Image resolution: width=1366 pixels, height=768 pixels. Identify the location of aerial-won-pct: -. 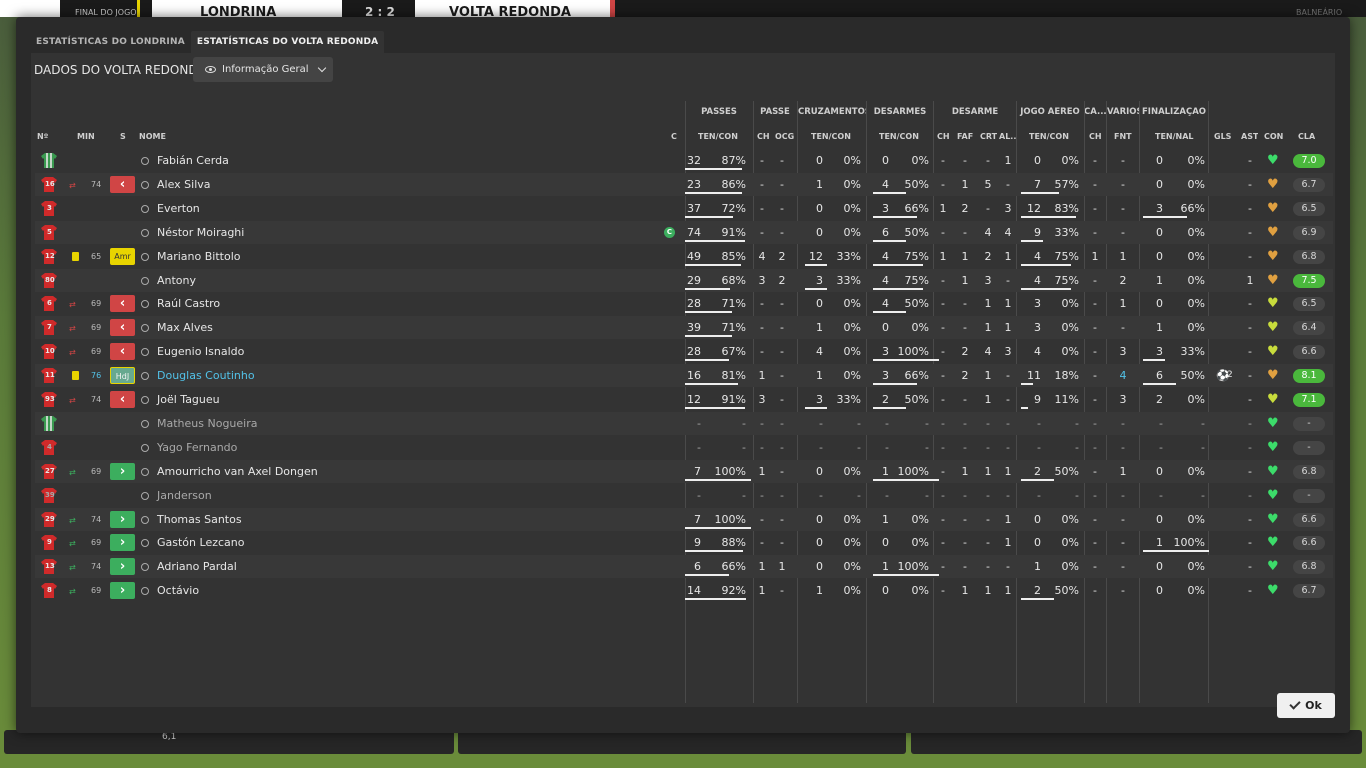
(1077, 495).